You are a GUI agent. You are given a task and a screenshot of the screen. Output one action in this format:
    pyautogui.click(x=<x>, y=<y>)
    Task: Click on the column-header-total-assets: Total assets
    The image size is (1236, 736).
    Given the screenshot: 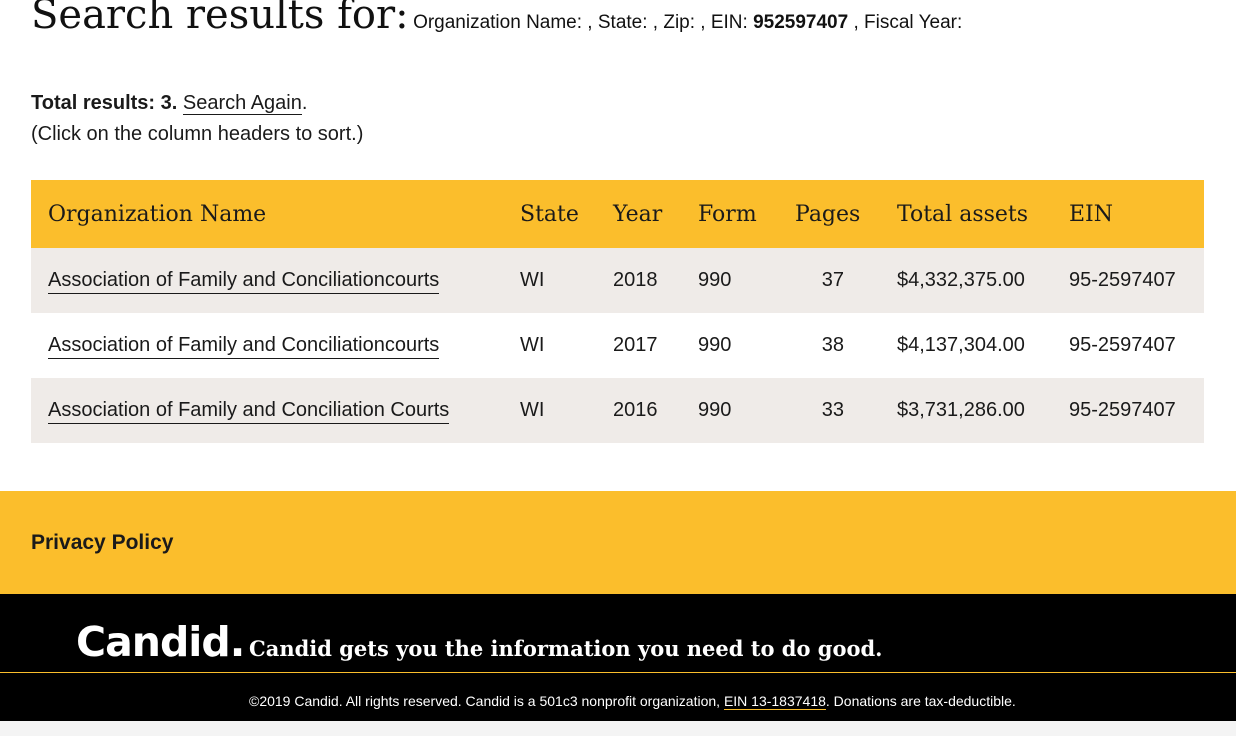 What is the action you would take?
    pyautogui.click(x=966, y=214)
    